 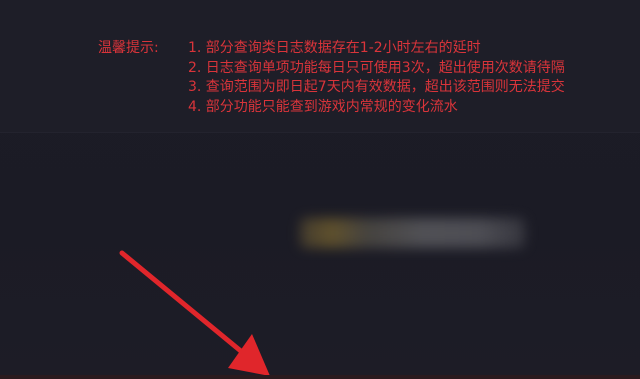 What do you see at coordinates (182, 302) in the screenshot?
I see `arrow-shaft` at bounding box center [182, 302].